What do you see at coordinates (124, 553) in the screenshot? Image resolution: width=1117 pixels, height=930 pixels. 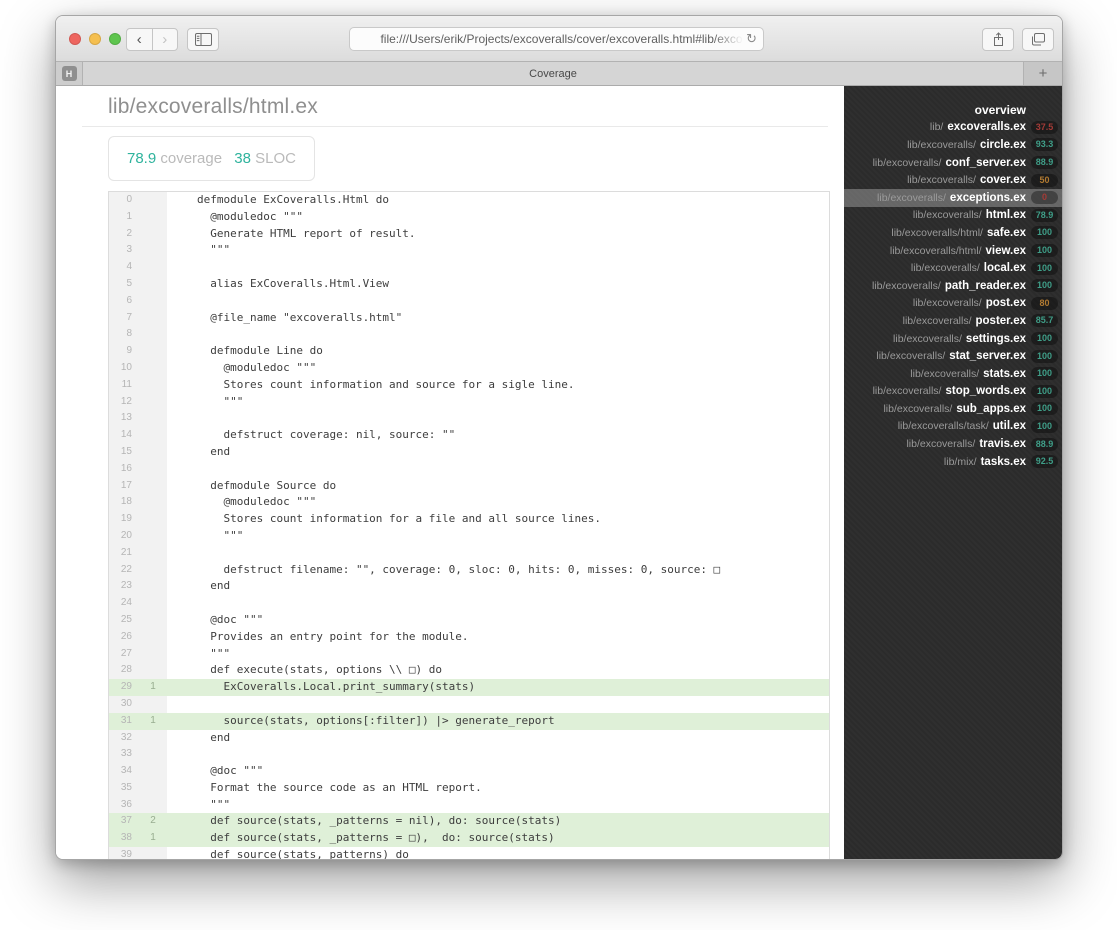 I see `line-number: 21` at bounding box center [124, 553].